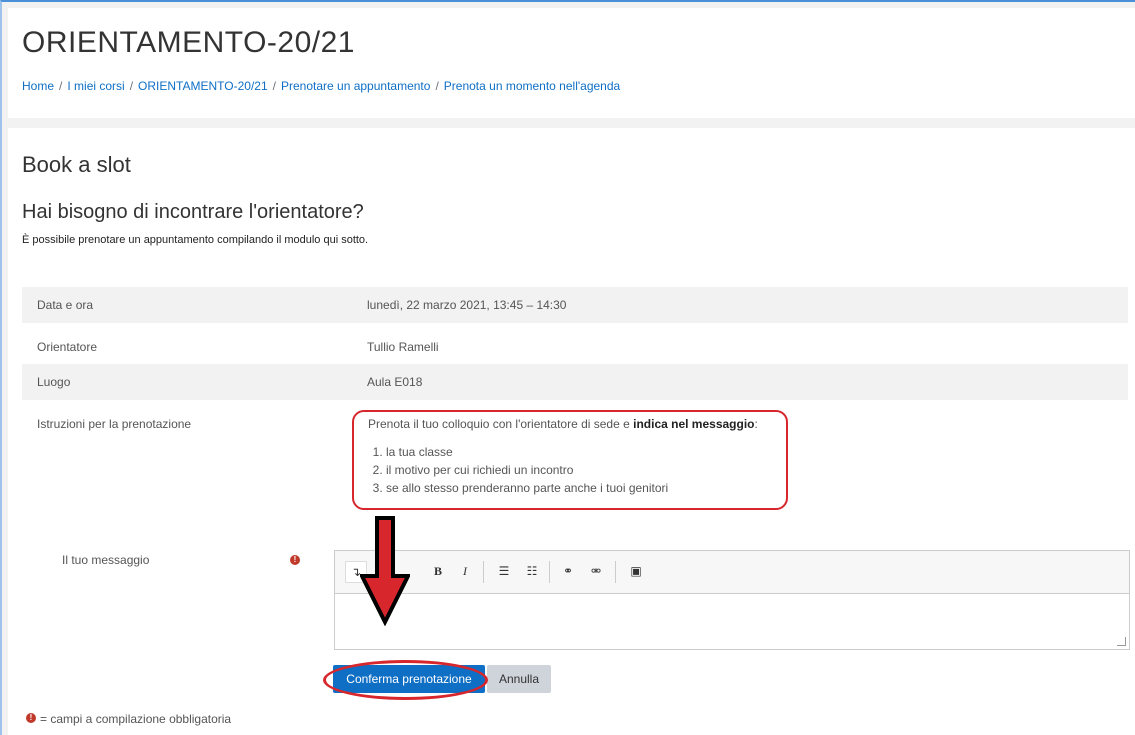 This screenshot has width=1135, height=735. What do you see at coordinates (1121, 641) in the screenshot?
I see `resize-handle` at bounding box center [1121, 641].